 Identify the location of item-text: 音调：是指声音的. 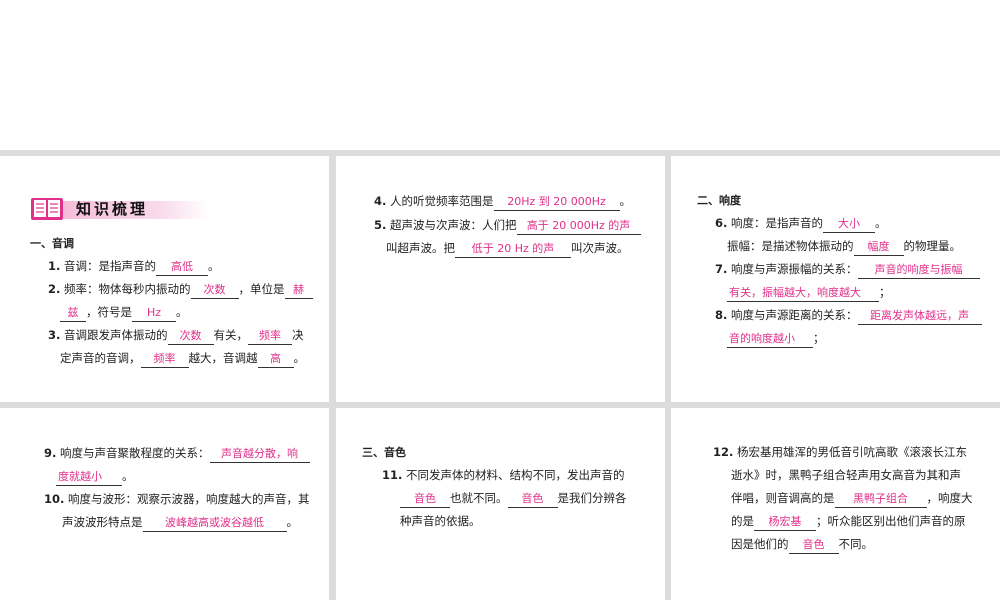
(110, 266).